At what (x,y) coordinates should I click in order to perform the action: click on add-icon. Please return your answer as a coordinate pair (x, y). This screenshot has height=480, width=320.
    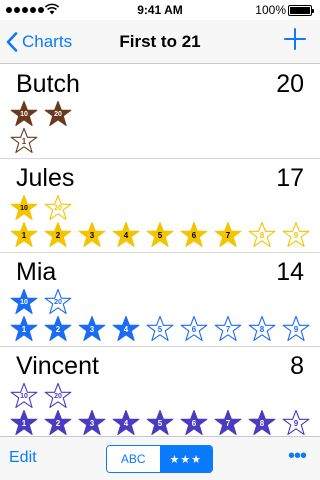
    Looking at the image, I should click on (295, 39).